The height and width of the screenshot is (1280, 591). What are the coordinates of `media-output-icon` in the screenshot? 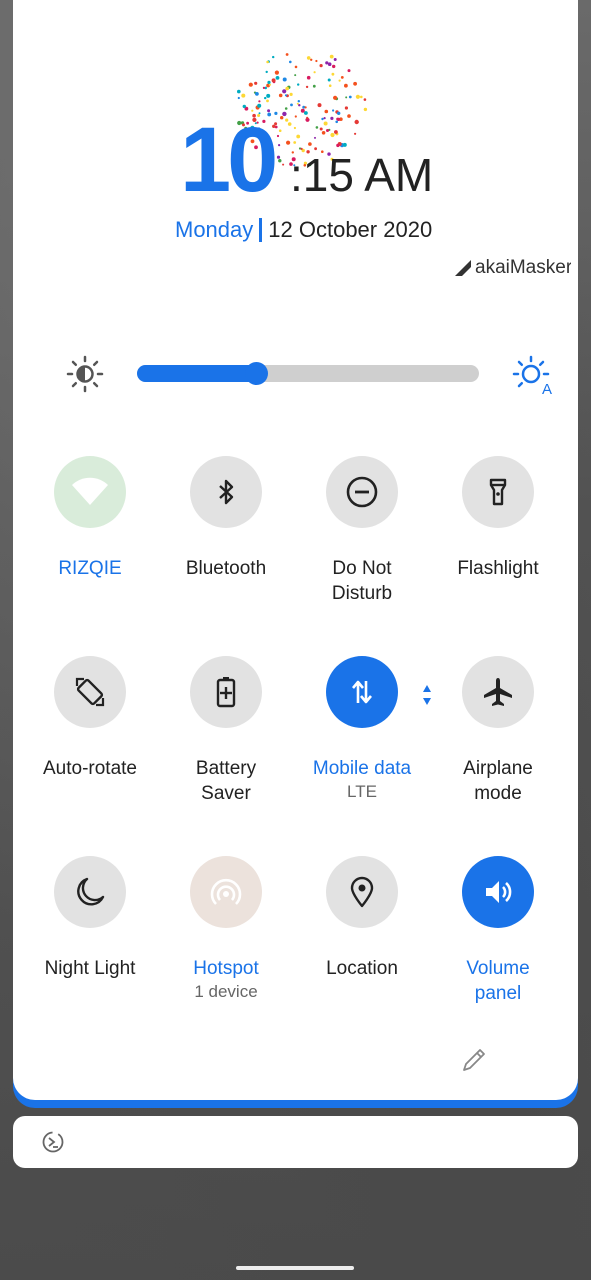 It's located at (53, 1142).